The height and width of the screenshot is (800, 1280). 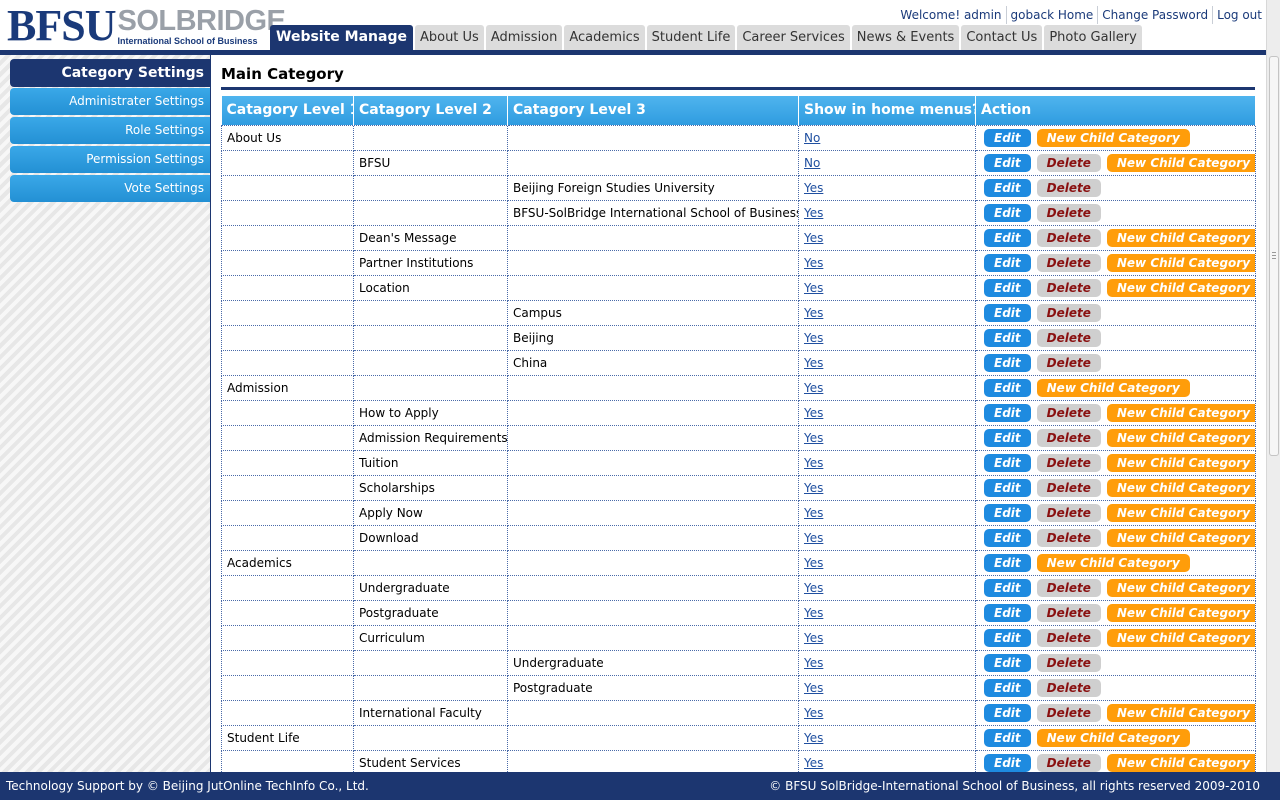 What do you see at coordinates (110, 73) in the screenshot?
I see `sidebar-title: Category Settings` at bounding box center [110, 73].